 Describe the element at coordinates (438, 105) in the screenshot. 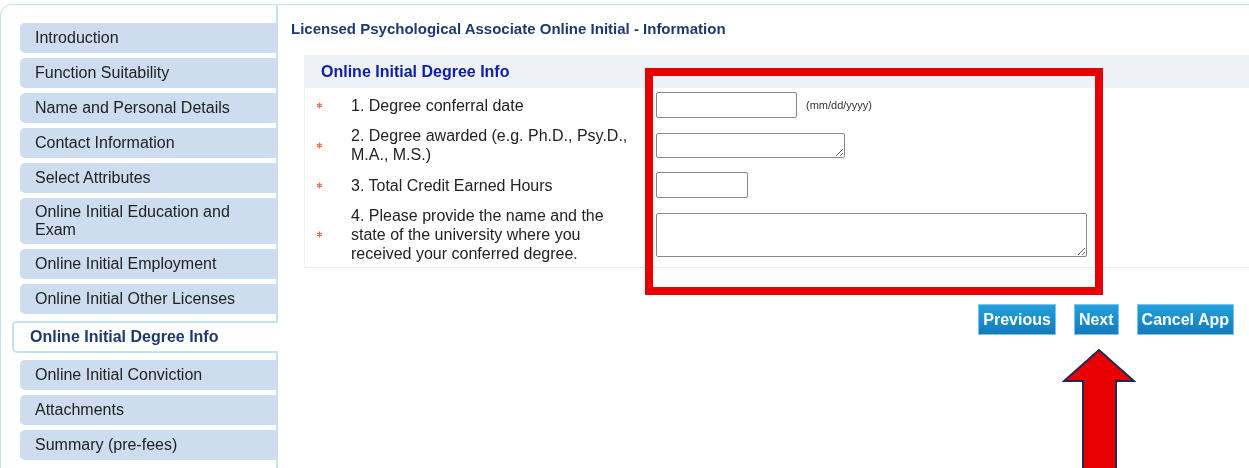

I see `field-label: 1. Degree conferral date` at that location.